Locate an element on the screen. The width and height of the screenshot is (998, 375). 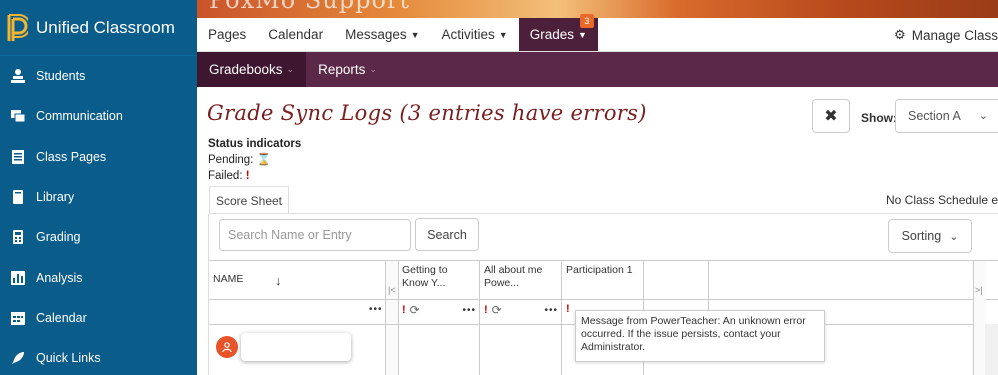
assignment-column: All about me Powe... ! ⟳ ••• is located at coordinates (521, 318).